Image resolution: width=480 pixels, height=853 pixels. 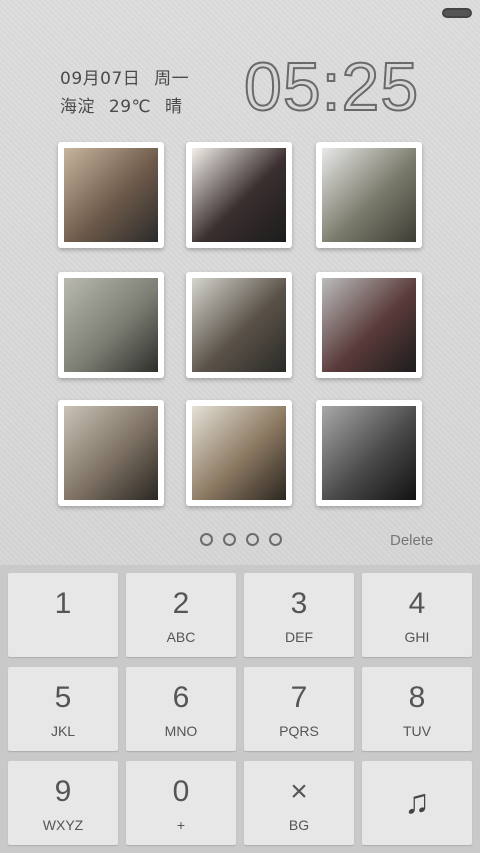 I want to click on key-digit: 0, so click(x=181, y=791).